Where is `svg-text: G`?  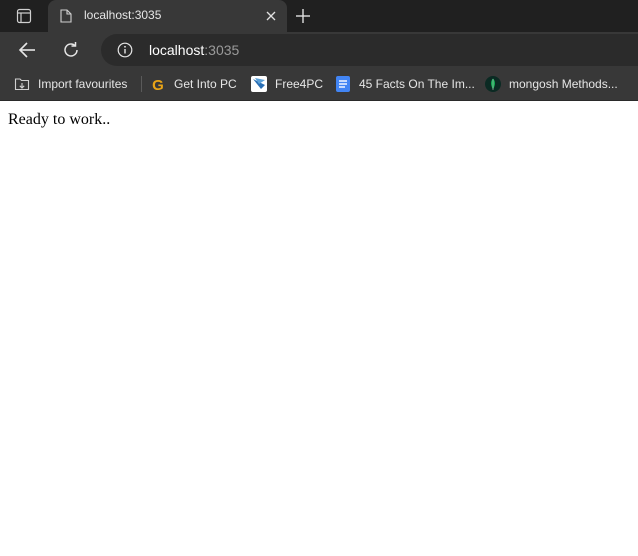 svg-text: G is located at coordinates (158, 84).